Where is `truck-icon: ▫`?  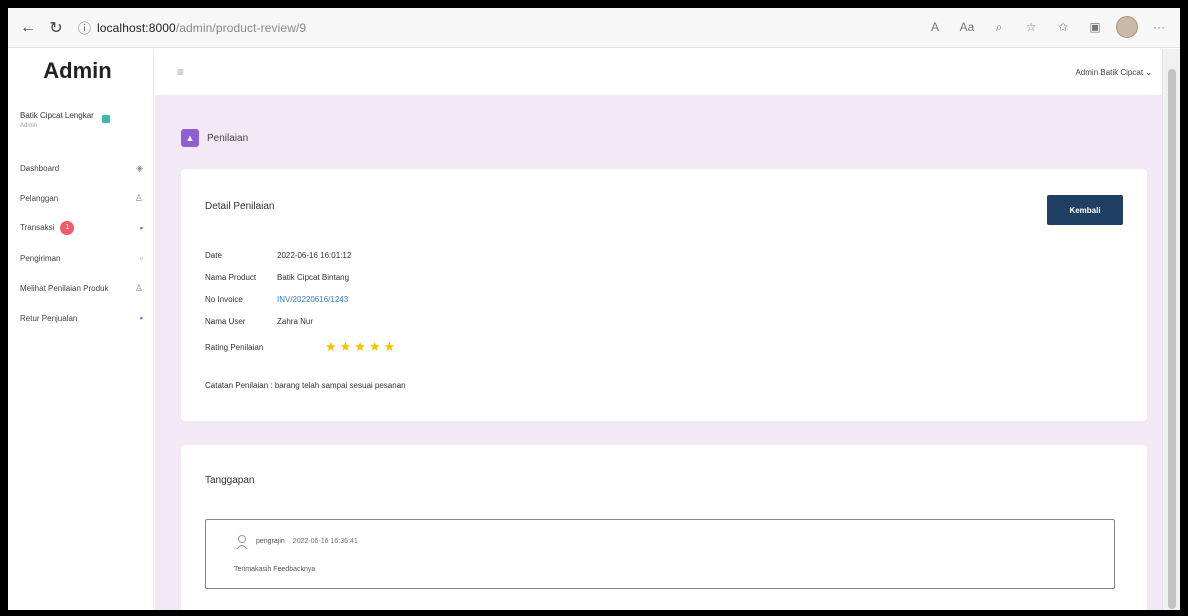
truck-icon: ▫ is located at coordinates (141, 258).